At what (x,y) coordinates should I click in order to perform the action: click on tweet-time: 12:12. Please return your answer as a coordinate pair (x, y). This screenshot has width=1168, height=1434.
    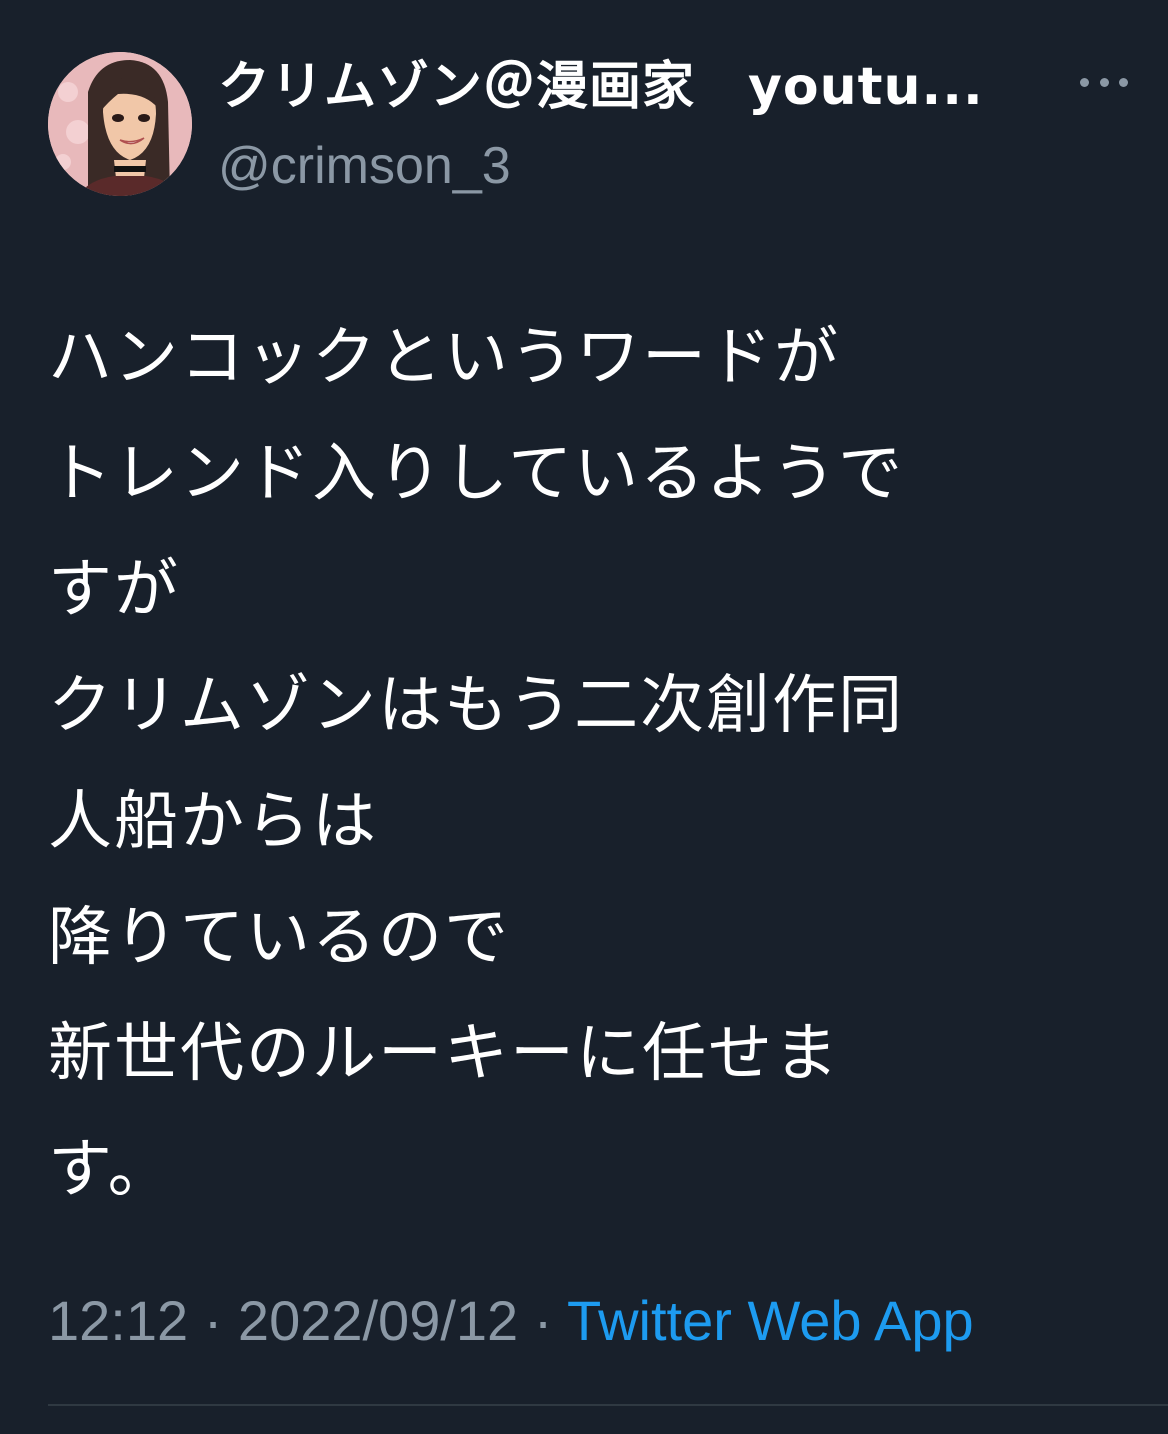
    Looking at the image, I should click on (118, 1320).